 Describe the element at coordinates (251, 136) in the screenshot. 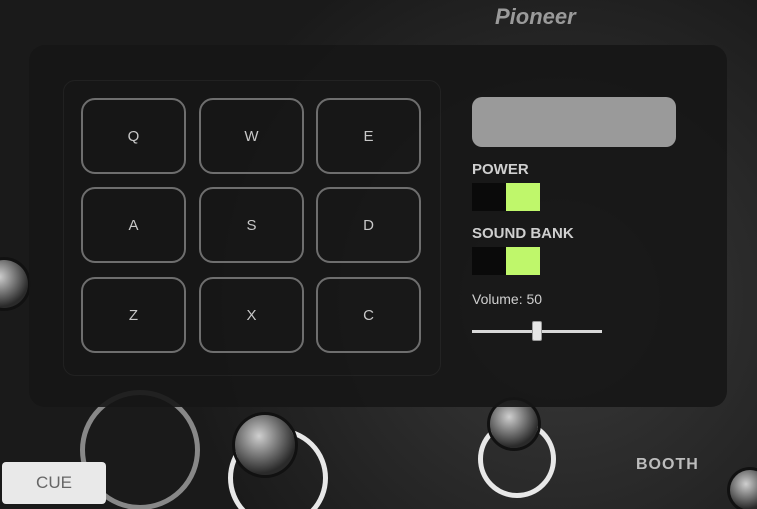

I see `drum-pad-w: W` at that location.